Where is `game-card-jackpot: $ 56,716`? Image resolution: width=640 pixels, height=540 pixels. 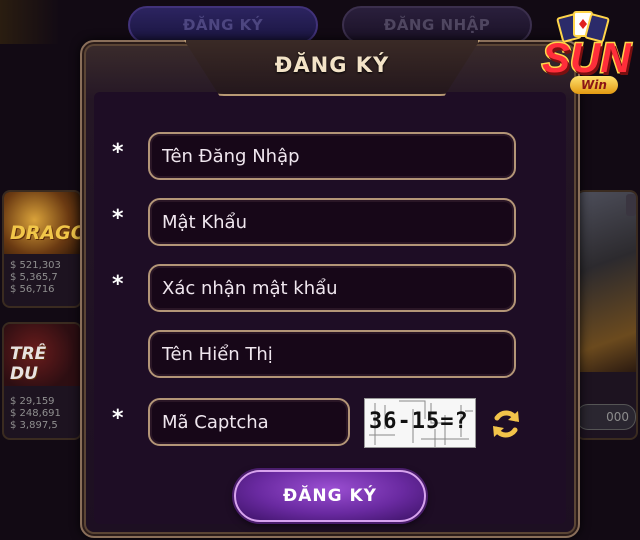 game-card-jackpot: $ 56,716 is located at coordinates (32, 289).